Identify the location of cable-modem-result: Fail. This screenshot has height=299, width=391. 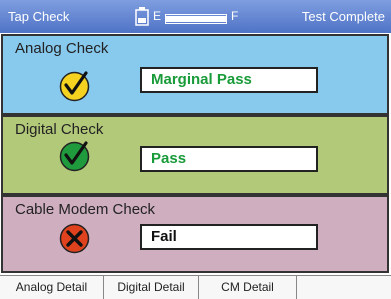
(229, 237).